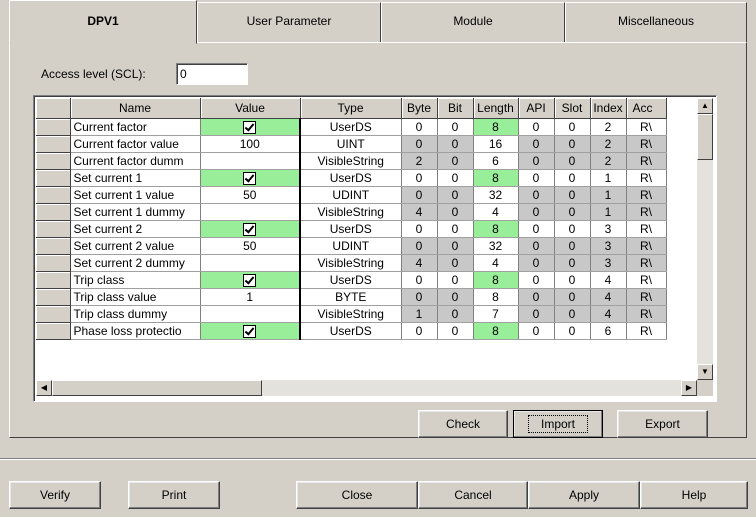 Image resolution: width=756 pixels, height=517 pixels. I want to click on table-row: Set current 1 UserDS 0 0 8 0 0 1 R\, so click(351, 178).